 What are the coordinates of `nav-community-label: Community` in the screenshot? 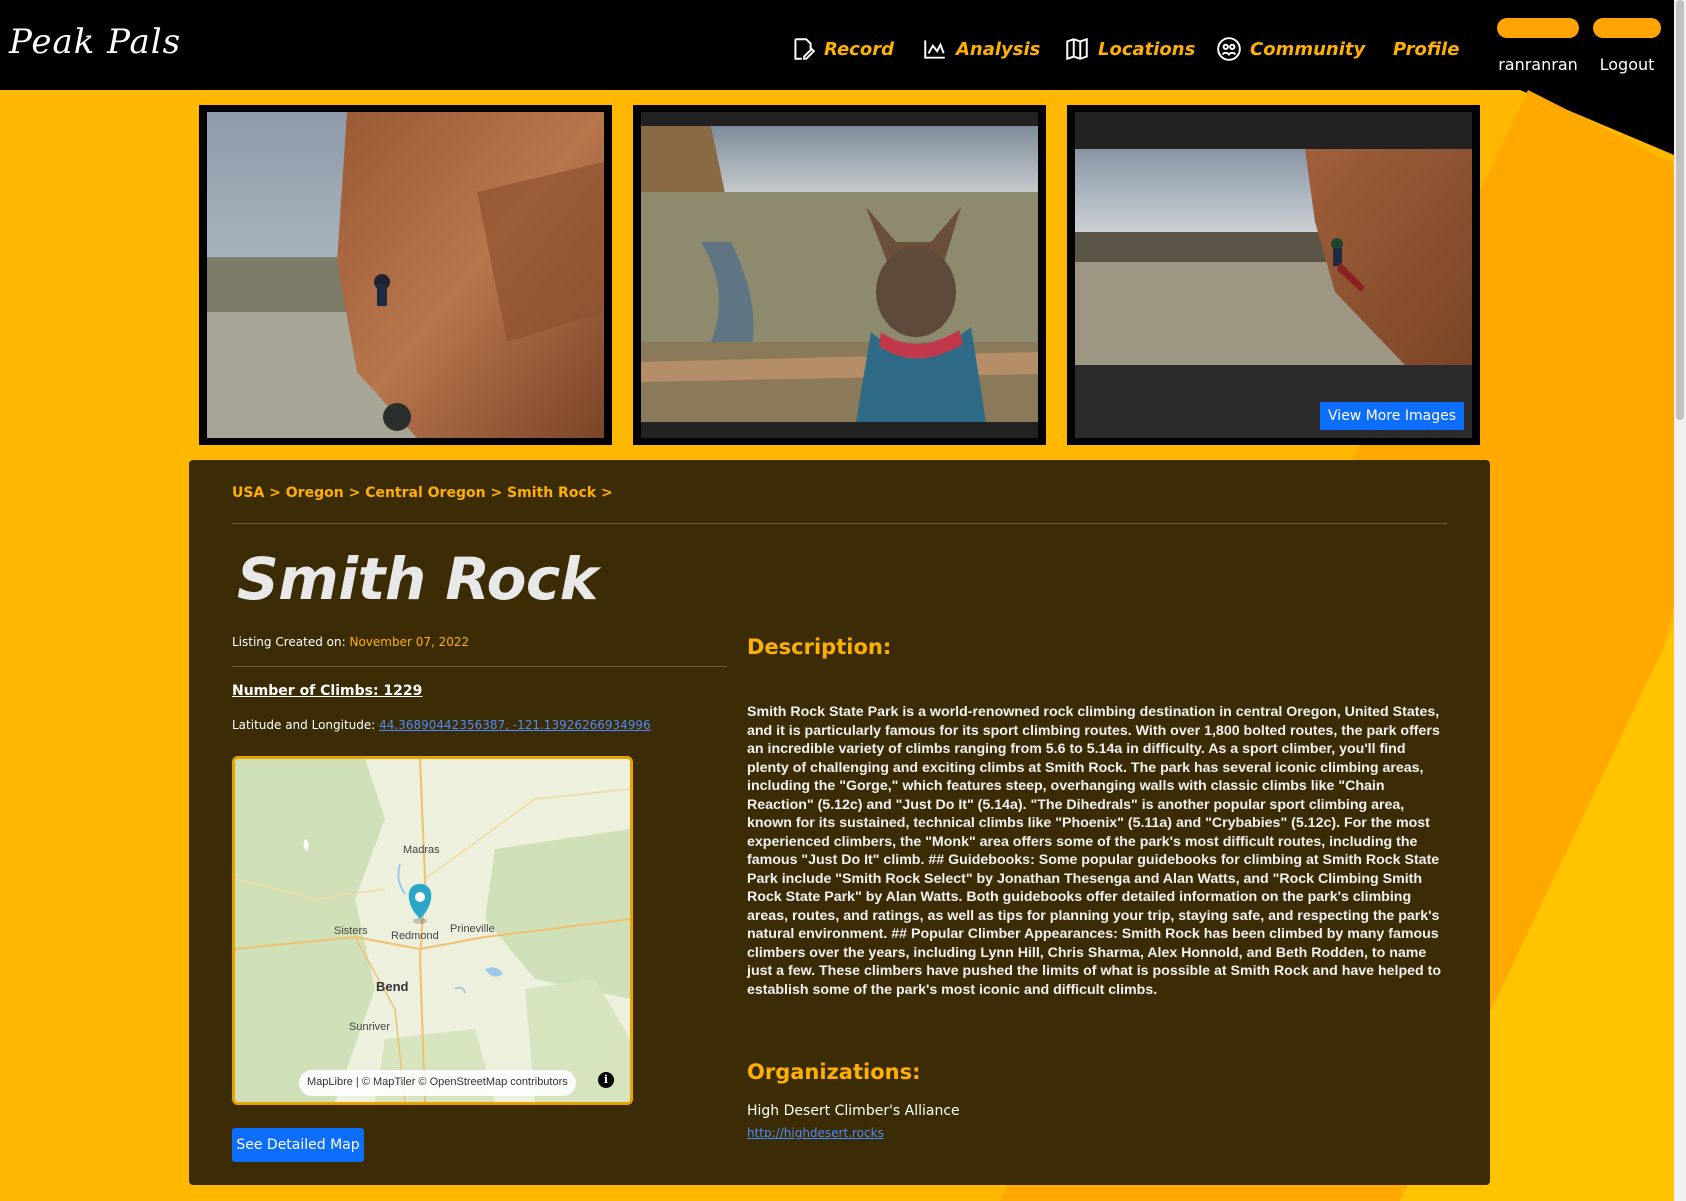 It's located at (1308, 49).